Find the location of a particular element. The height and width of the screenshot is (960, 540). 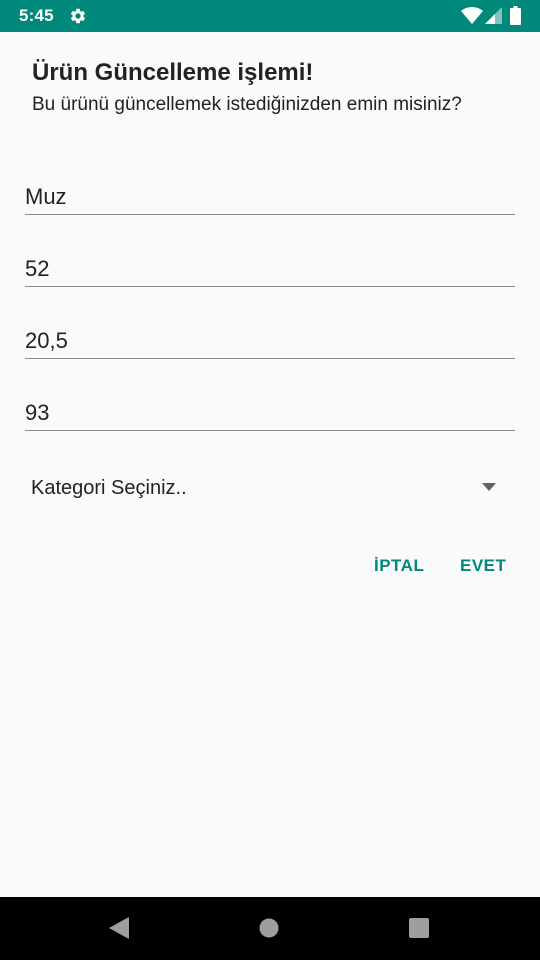

product-name-field is located at coordinates (270, 195).